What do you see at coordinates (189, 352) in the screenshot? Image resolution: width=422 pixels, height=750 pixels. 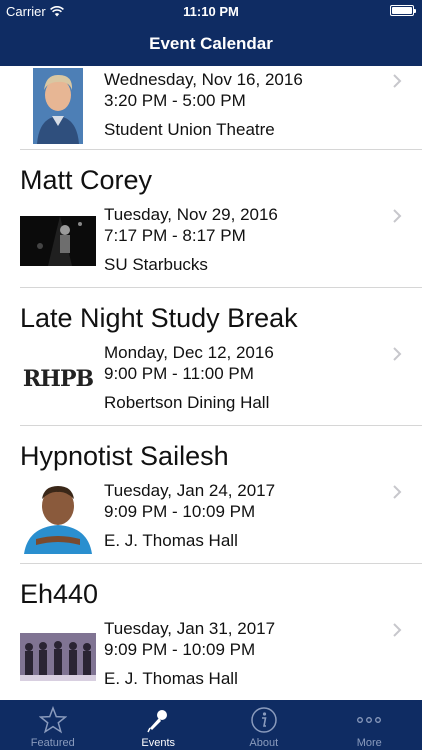 I see `event-date: Monday, Dec 12, 2016` at bounding box center [189, 352].